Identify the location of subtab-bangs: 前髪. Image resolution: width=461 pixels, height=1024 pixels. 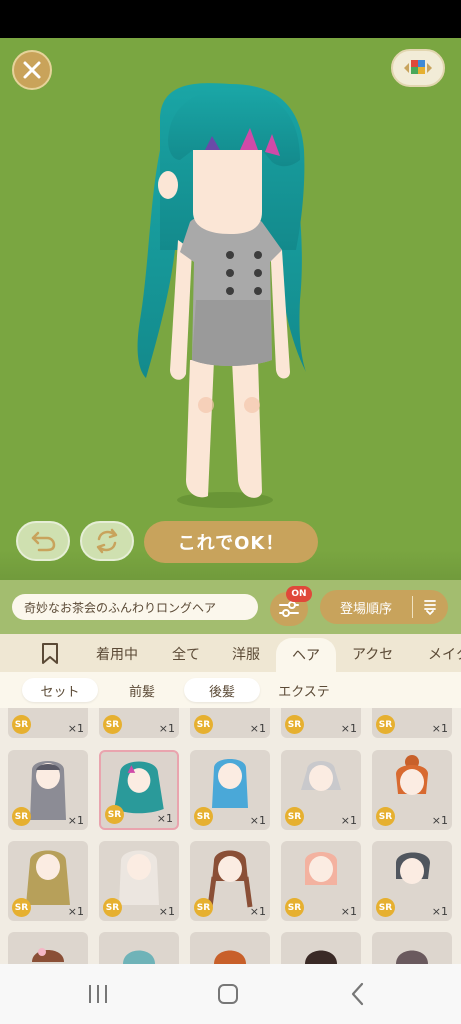
(142, 690).